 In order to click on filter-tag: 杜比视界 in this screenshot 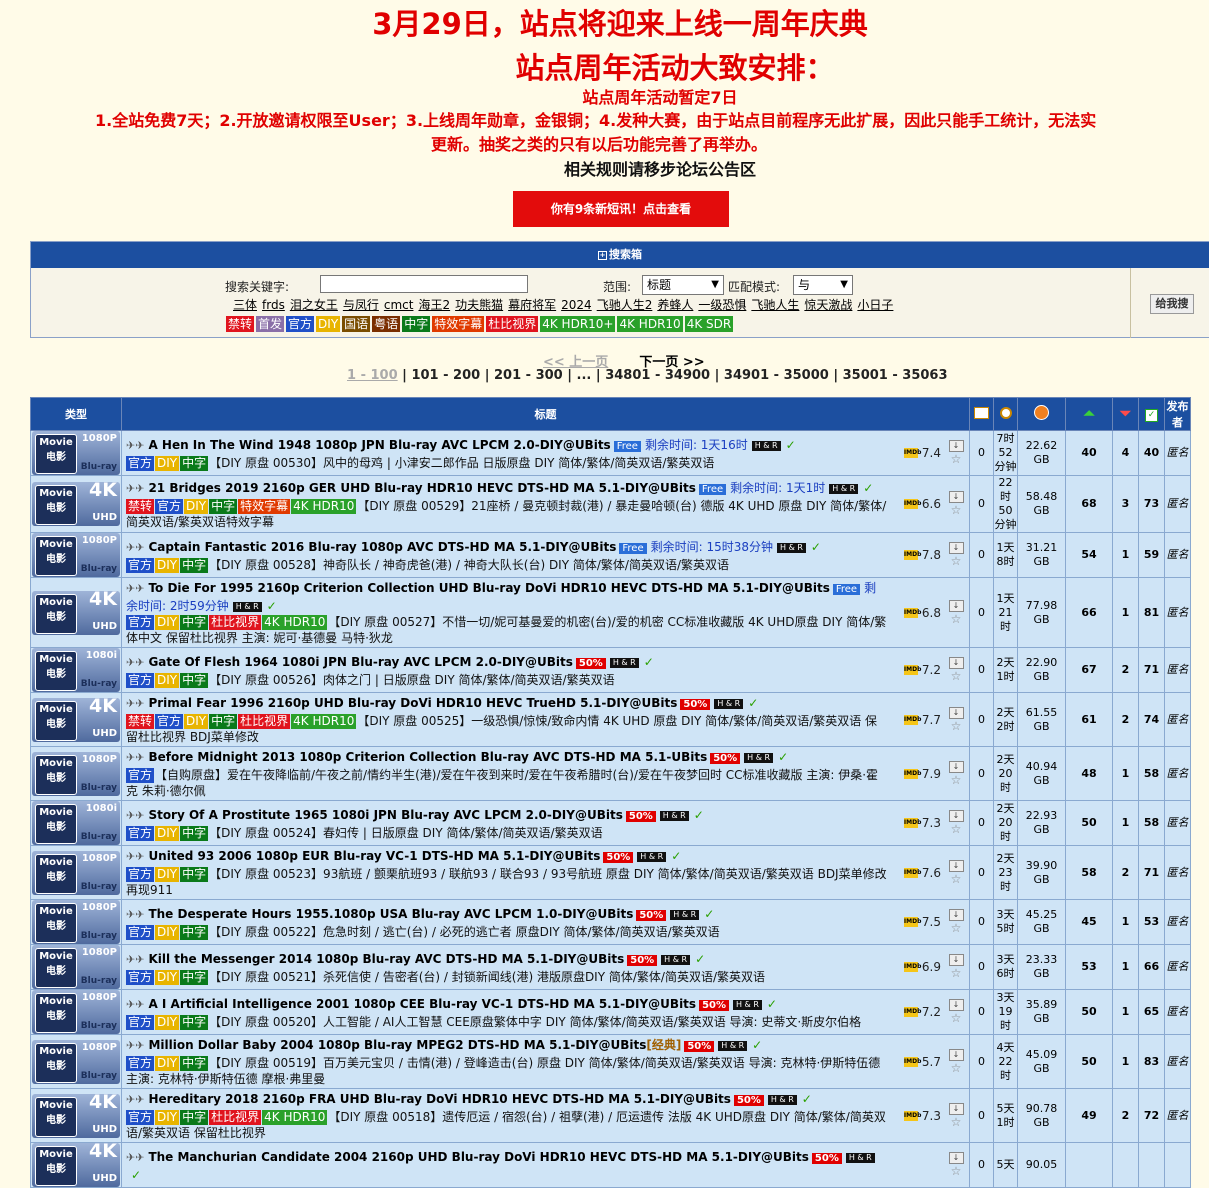, I will do `click(512, 324)`.